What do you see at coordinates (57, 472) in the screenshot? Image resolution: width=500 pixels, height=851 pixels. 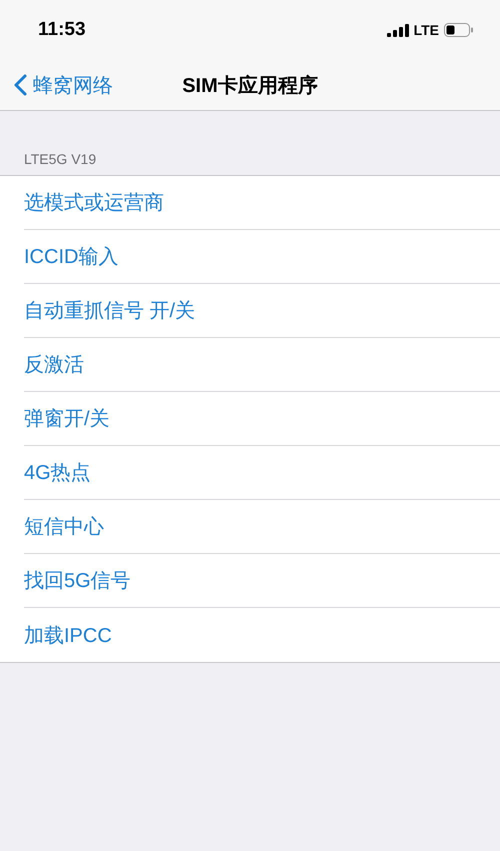 I see `menu-item: 4G热点` at bounding box center [57, 472].